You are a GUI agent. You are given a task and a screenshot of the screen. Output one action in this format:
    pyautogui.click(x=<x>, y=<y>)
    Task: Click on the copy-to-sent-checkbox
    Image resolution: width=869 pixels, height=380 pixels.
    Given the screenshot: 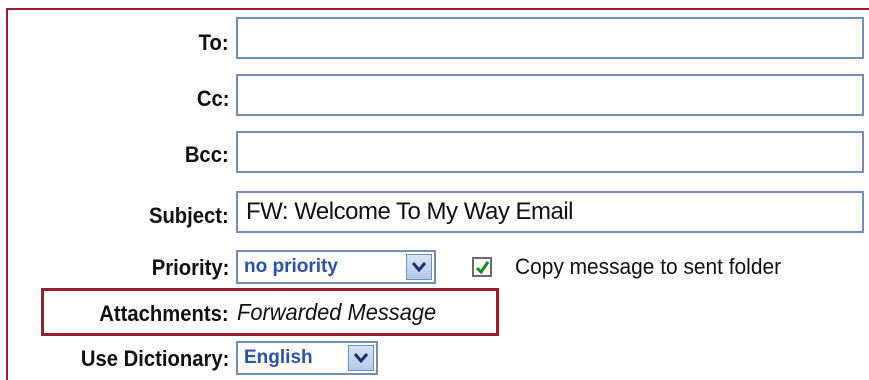 What is the action you would take?
    pyautogui.click(x=482, y=267)
    